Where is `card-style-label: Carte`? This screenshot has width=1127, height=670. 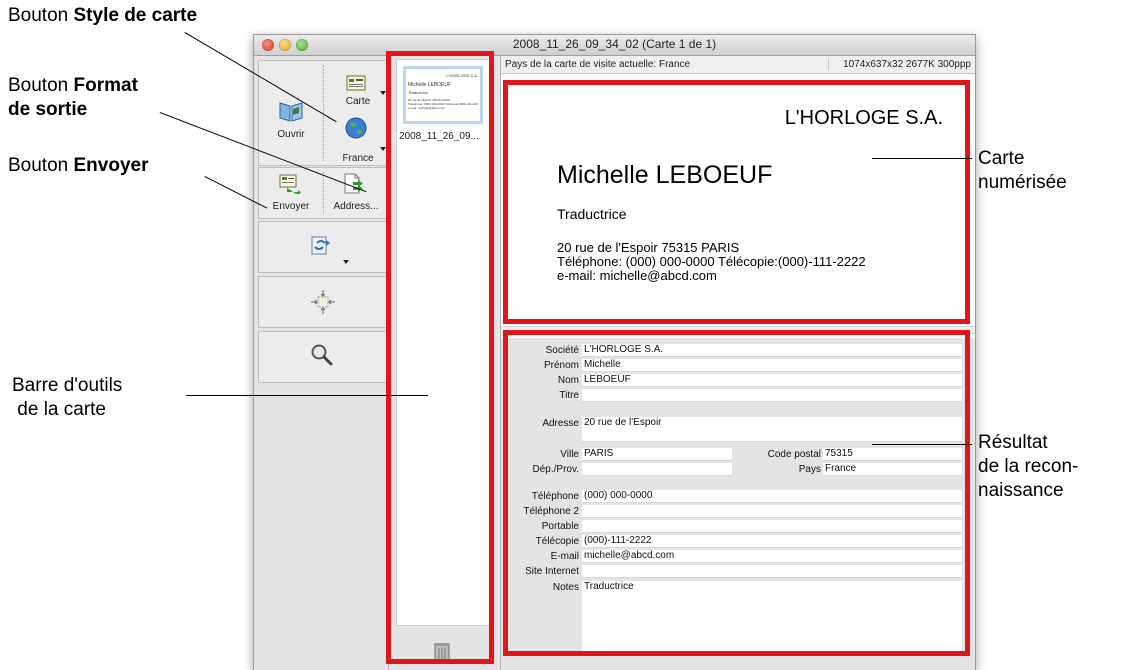
card-style-label: Carte is located at coordinates (358, 101).